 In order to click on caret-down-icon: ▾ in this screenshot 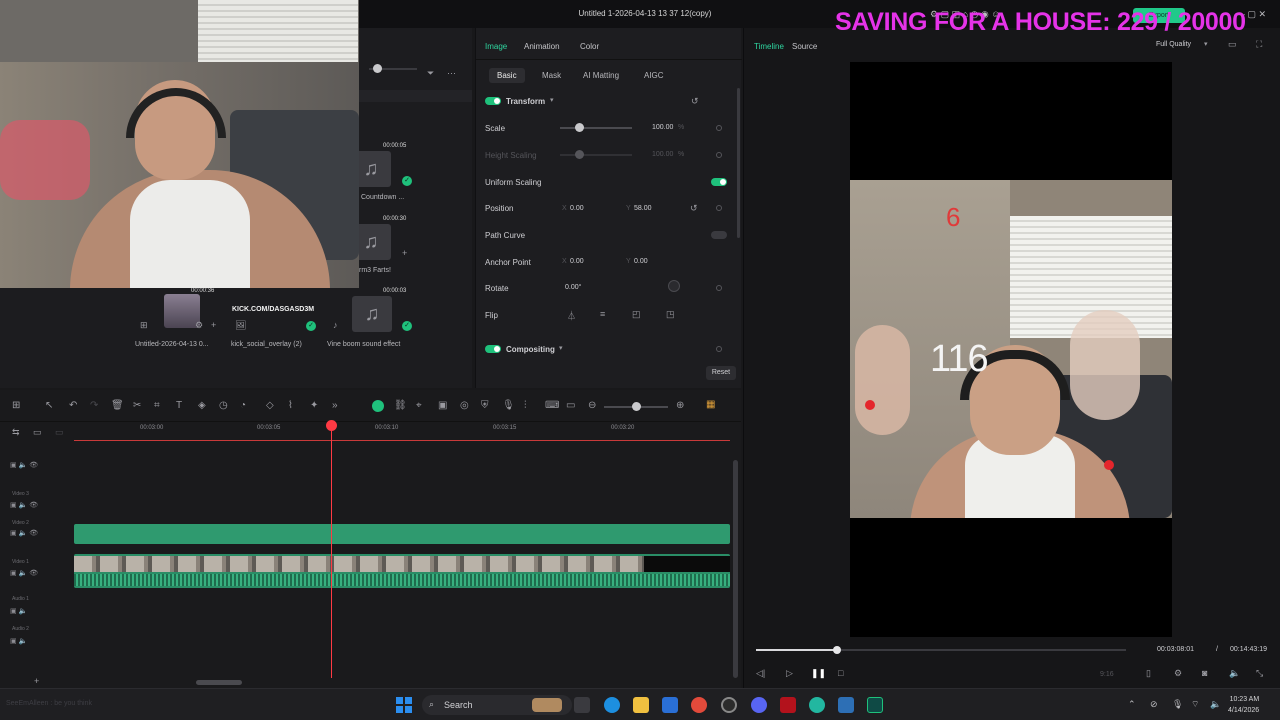, I will do `click(561, 348)`.